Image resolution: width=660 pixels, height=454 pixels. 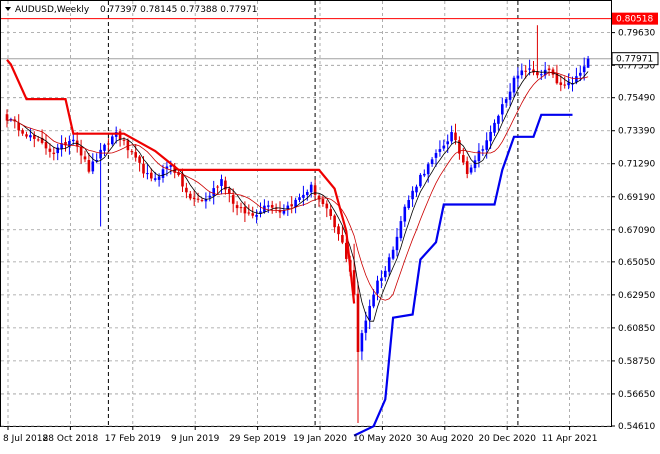 What do you see at coordinates (636, 263) in the screenshot?
I see `y-tick-label: 0.65050` at bounding box center [636, 263].